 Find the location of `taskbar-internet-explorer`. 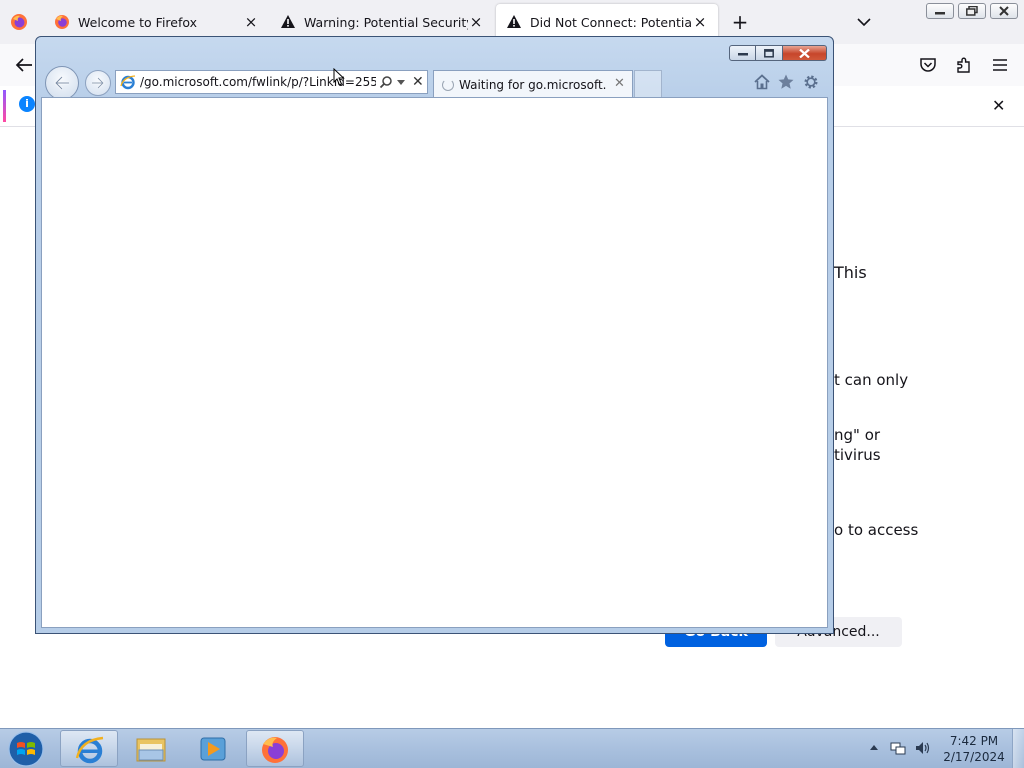

taskbar-internet-explorer is located at coordinates (89, 748).